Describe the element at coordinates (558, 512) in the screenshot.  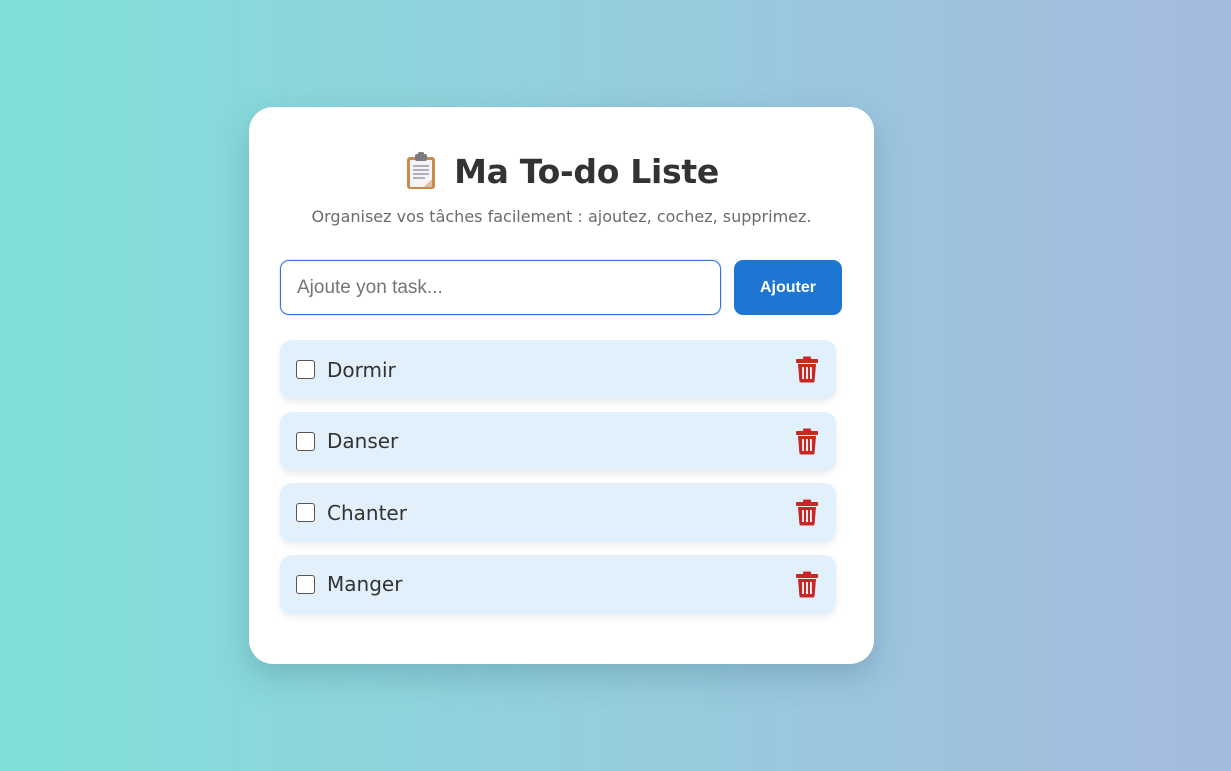
I see `task-item: Chanter` at that location.